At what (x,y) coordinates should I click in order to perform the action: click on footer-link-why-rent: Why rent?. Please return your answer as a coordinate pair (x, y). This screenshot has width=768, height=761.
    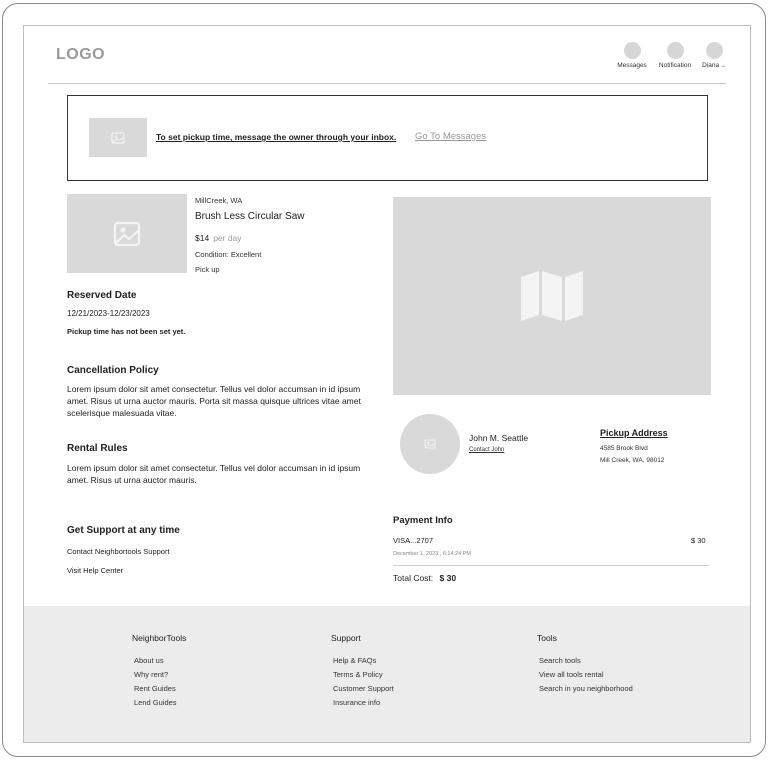
    Looking at the image, I should click on (160, 675).